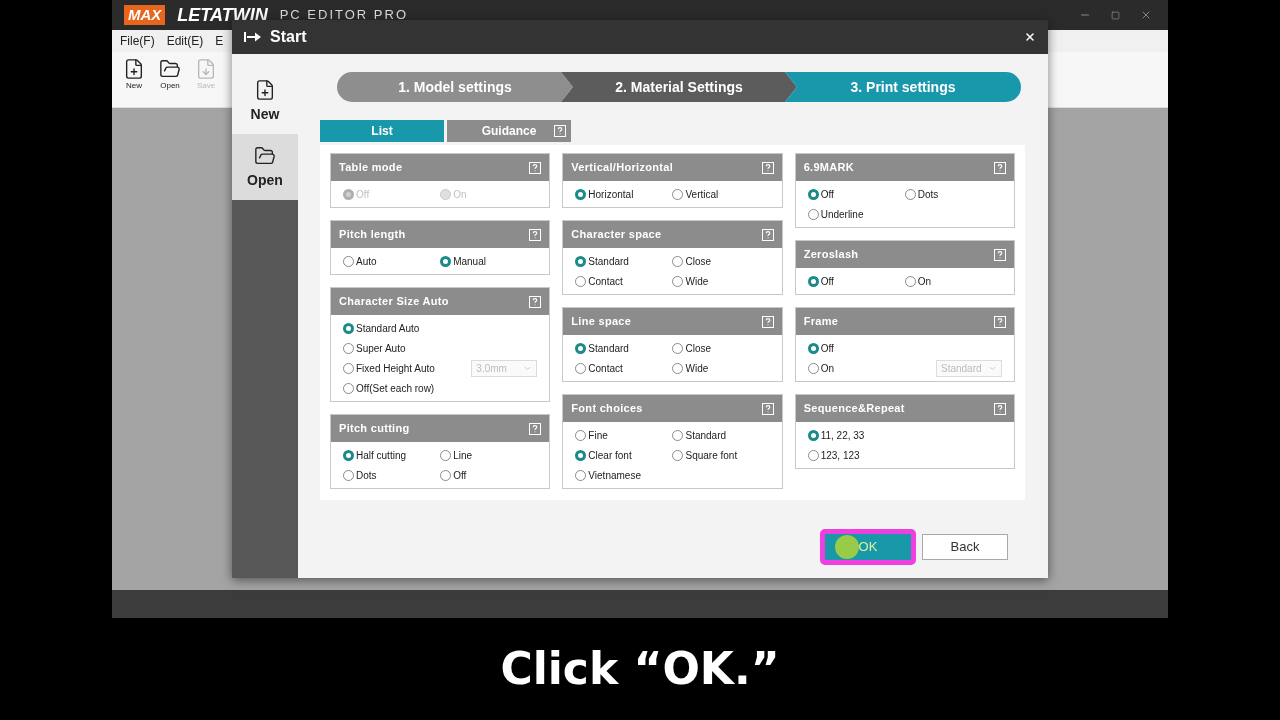 This screenshot has width=1280, height=720. Describe the element at coordinates (137, 41) in the screenshot. I see `menu-item: File(F)` at that location.